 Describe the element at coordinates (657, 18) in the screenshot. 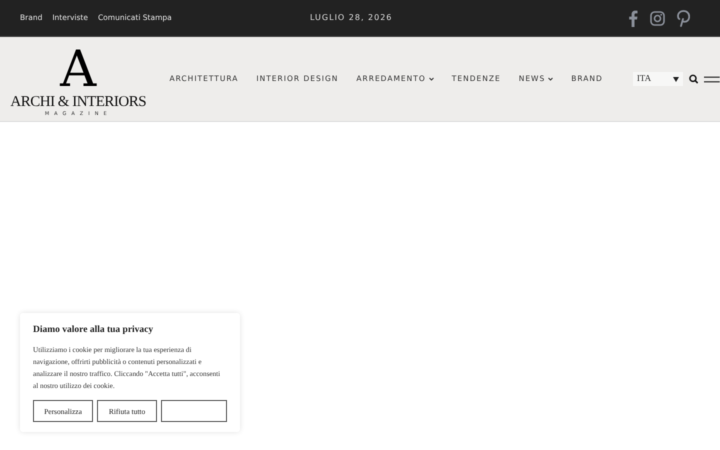

I see `instagram-icon` at that location.